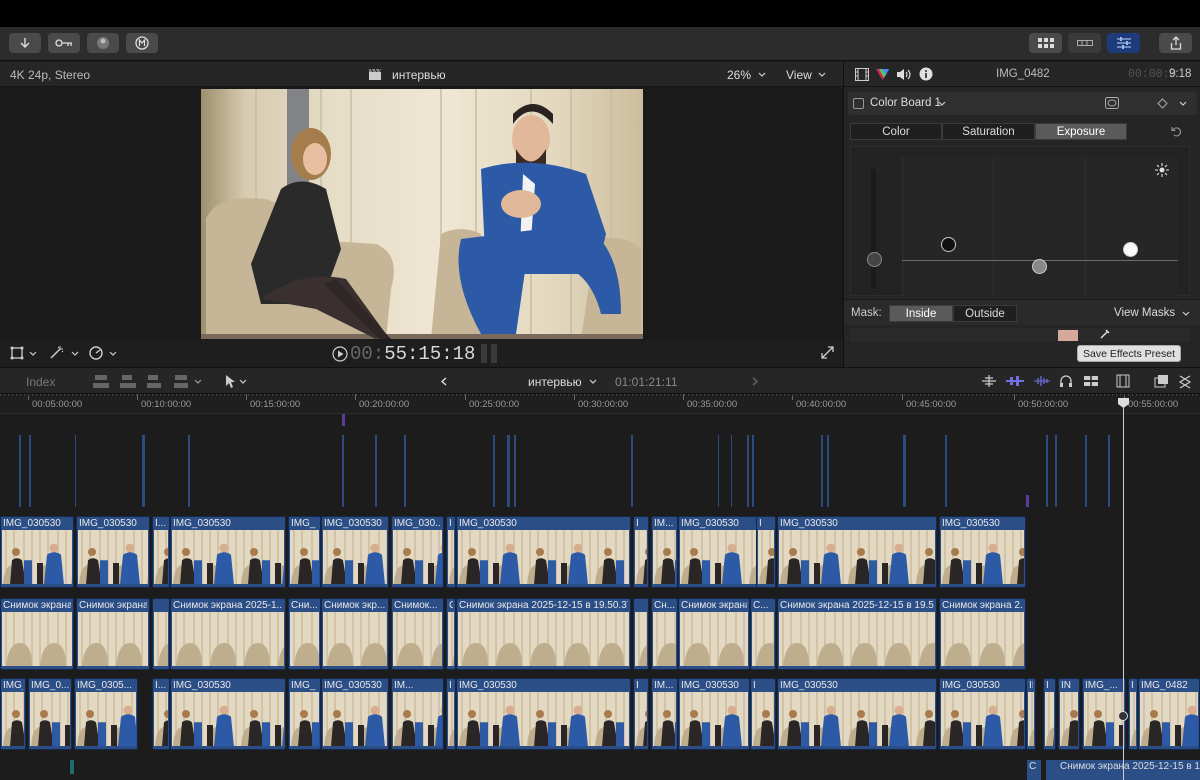 This screenshot has width=1200, height=780. I want to click on share-button, so click(1175, 43).